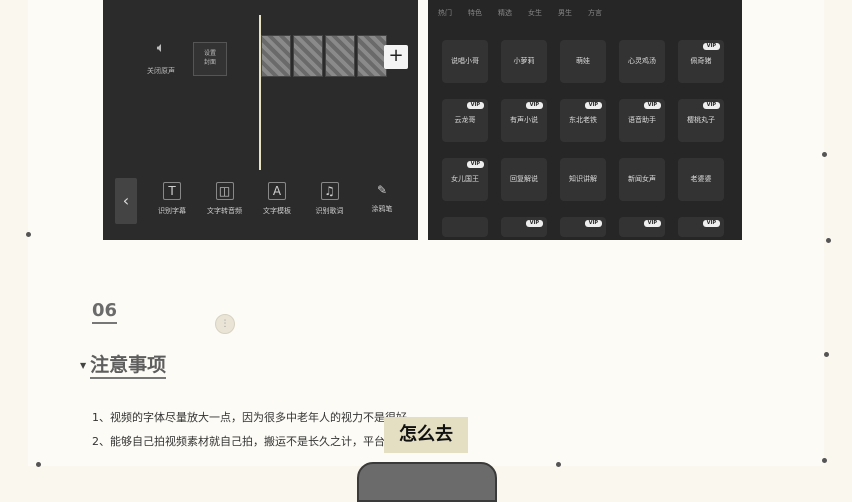  What do you see at coordinates (83, 365) in the screenshot?
I see `collapse-caret-icon: ▼` at bounding box center [83, 365].